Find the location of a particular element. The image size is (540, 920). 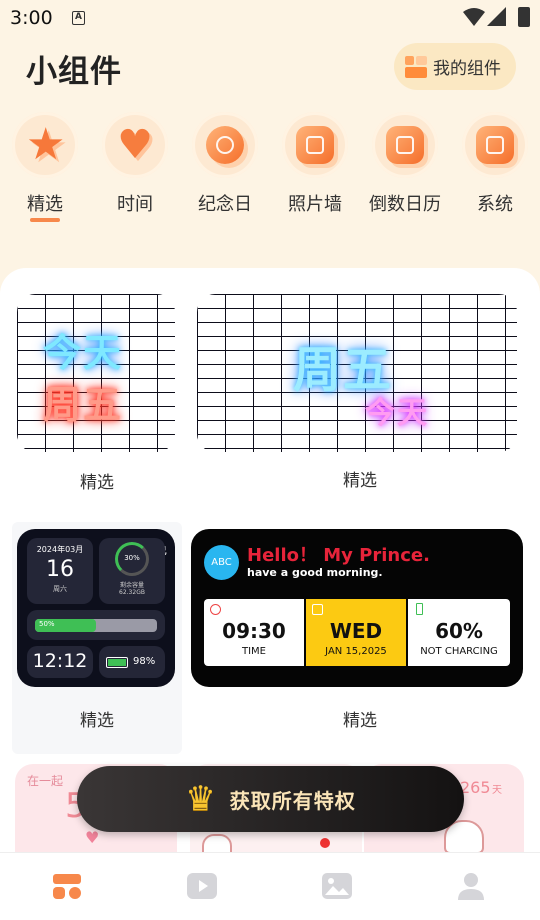

battery-label: NOT CHARCING is located at coordinates (459, 651).